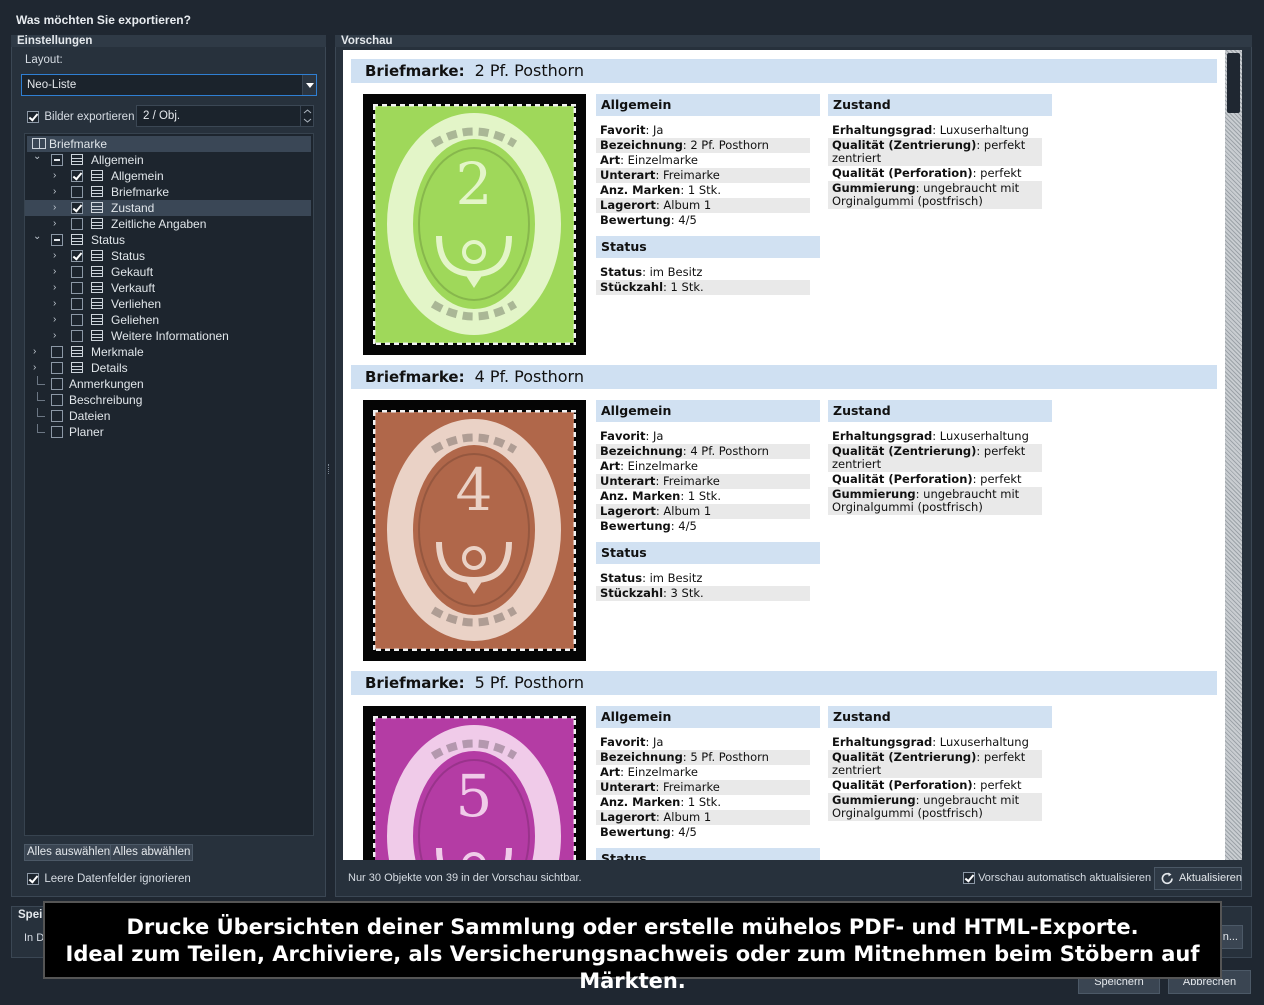 The height and width of the screenshot is (1005, 1264). Describe the element at coordinates (90, 416) in the screenshot. I see `tree-item-label: Dateien` at that location.